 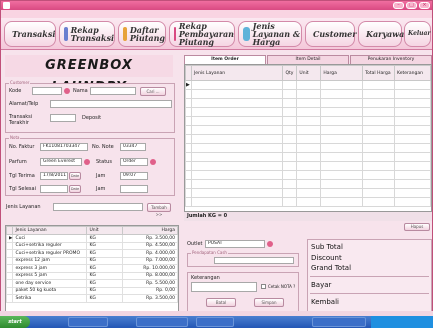 I want to click on outlet-select: PUSAT, so click(x=235, y=244).